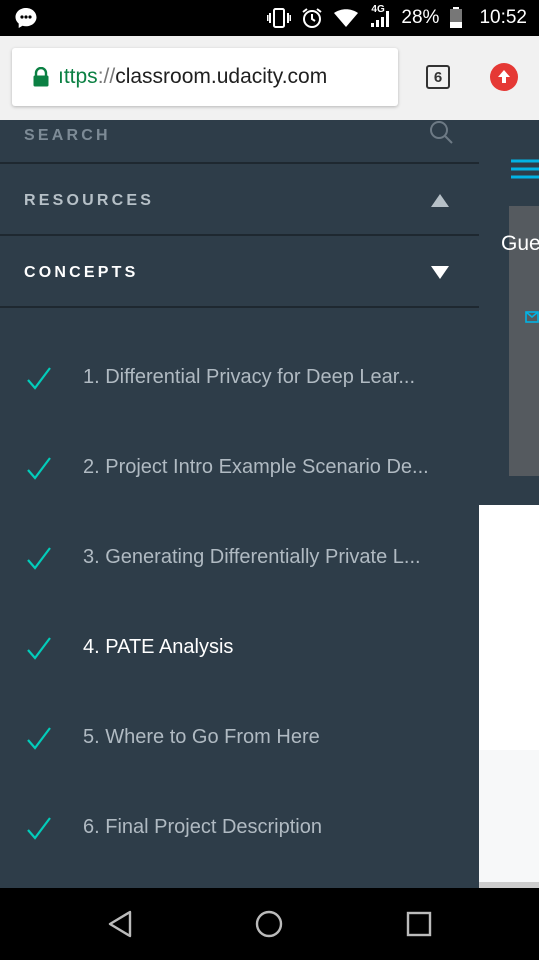  Describe the element at coordinates (503, 17) in the screenshot. I see `clock: 10:52` at that location.